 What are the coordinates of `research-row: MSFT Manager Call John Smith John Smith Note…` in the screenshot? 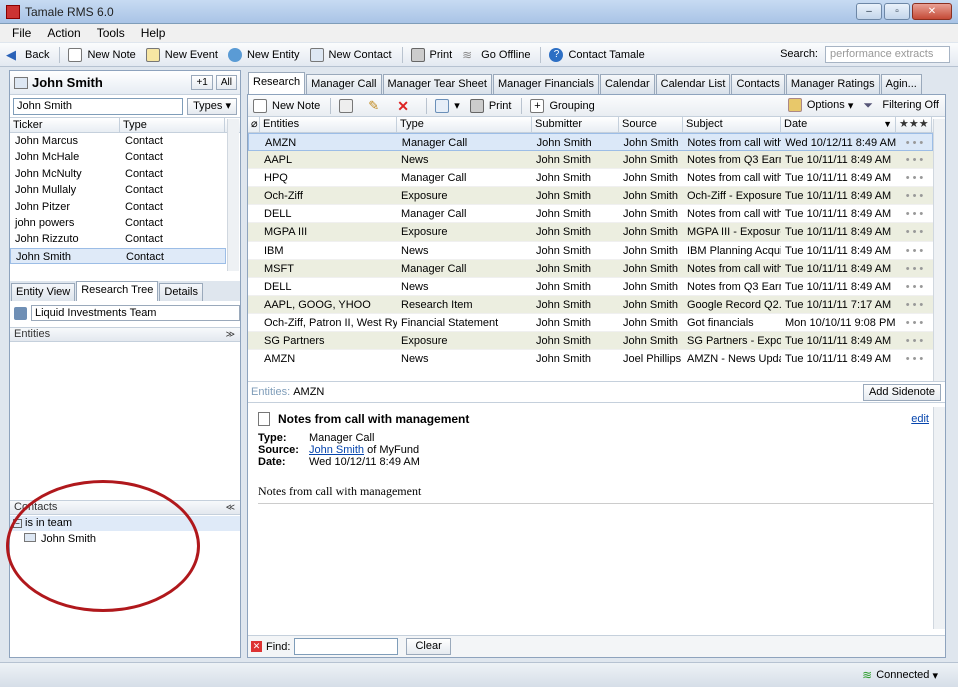 It's located at (590, 268).